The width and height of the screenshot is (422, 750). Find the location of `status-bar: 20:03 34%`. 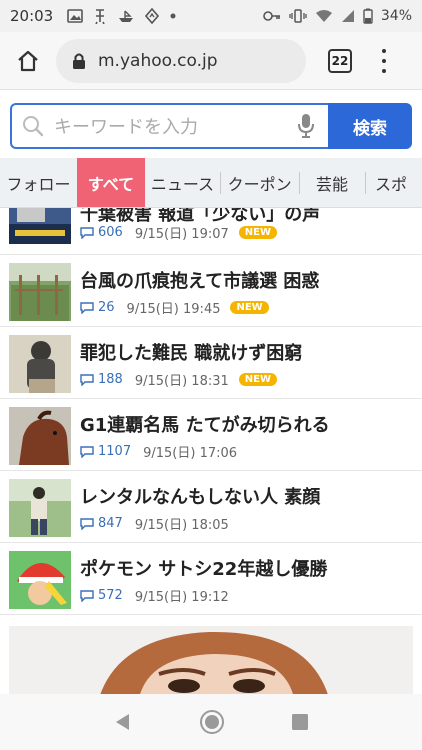

status-bar: 20:03 34% is located at coordinates (211, 16).